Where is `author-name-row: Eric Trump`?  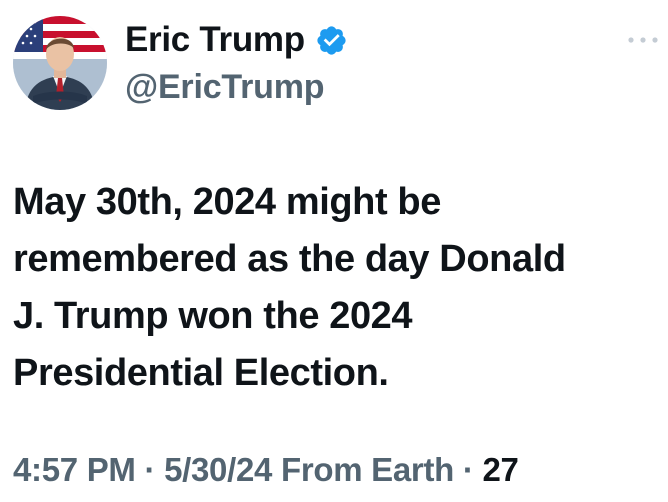 author-name-row: Eric Trump is located at coordinates (236, 40).